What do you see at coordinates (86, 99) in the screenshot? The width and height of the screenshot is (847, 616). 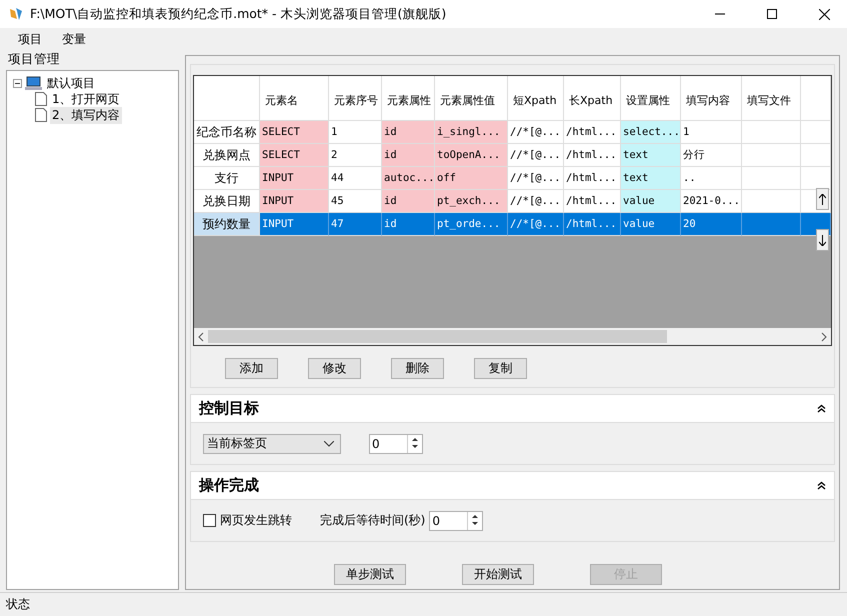 I see `tree-item: 1、打开网页` at bounding box center [86, 99].